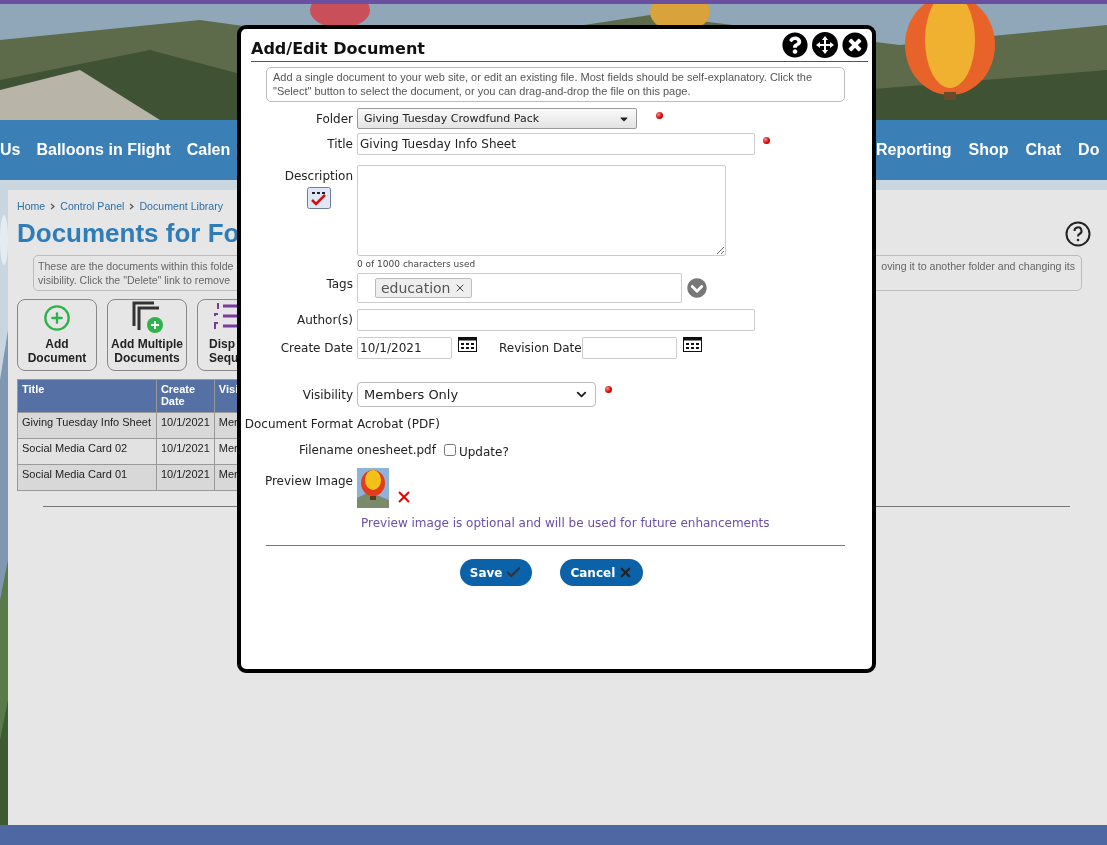 This screenshot has height=845, width=1107. What do you see at coordinates (483, 452) in the screenshot?
I see `checkbox-label: Update?` at bounding box center [483, 452].